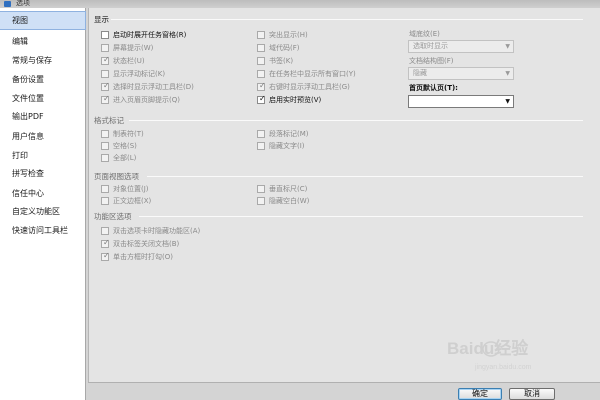  Describe the element at coordinates (42, 155) in the screenshot. I see `sidebar-item-print: 打印` at that location.